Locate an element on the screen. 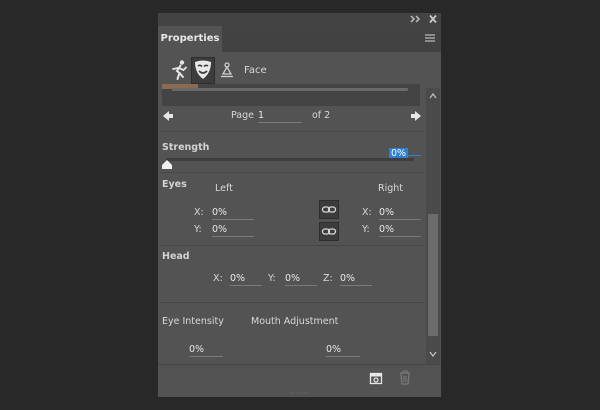 The width and height of the screenshot is (600, 410). eyes-label: Eyes is located at coordinates (174, 184).